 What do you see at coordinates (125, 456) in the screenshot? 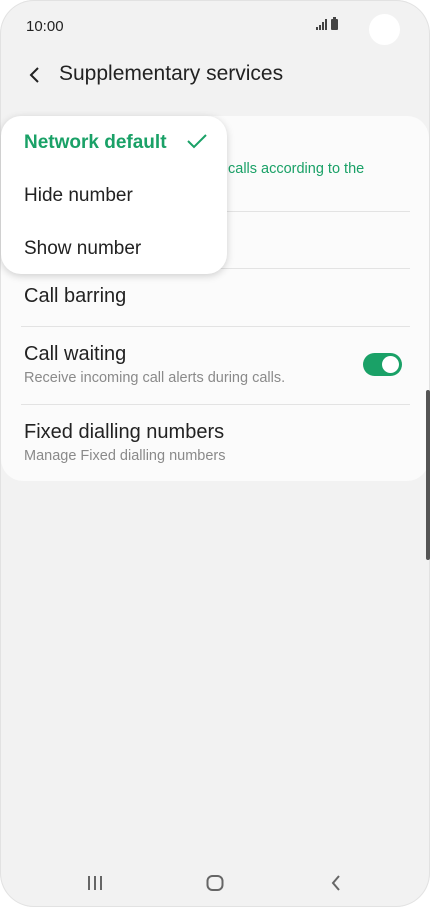
I see `fixed-dialling-subtitle: Manage Fixed dialling numbers` at bounding box center [125, 456].